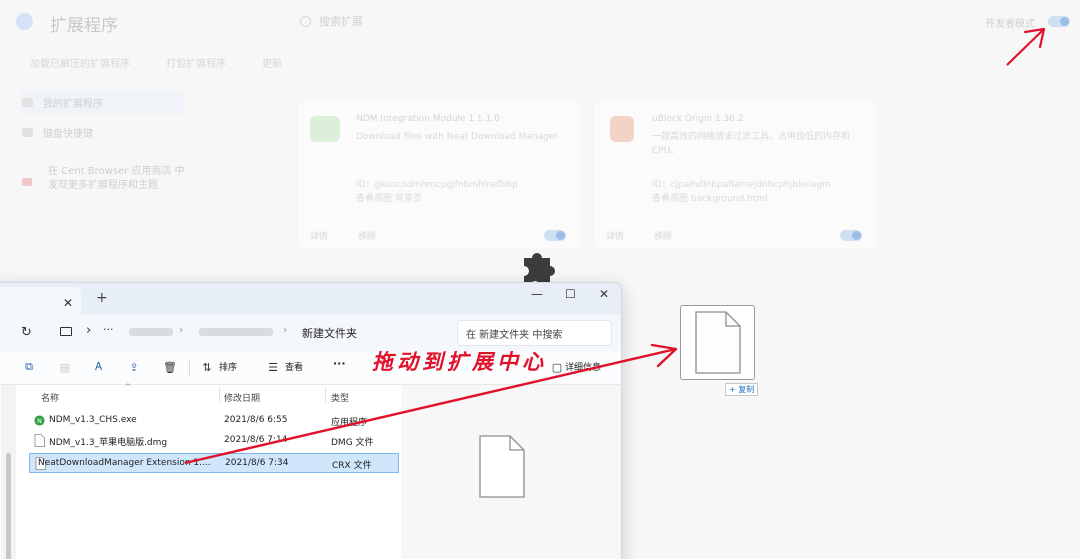 The height and width of the screenshot is (559, 1080). What do you see at coordinates (430, 406) in the screenshot?
I see `drag-arrow-line` at bounding box center [430, 406].